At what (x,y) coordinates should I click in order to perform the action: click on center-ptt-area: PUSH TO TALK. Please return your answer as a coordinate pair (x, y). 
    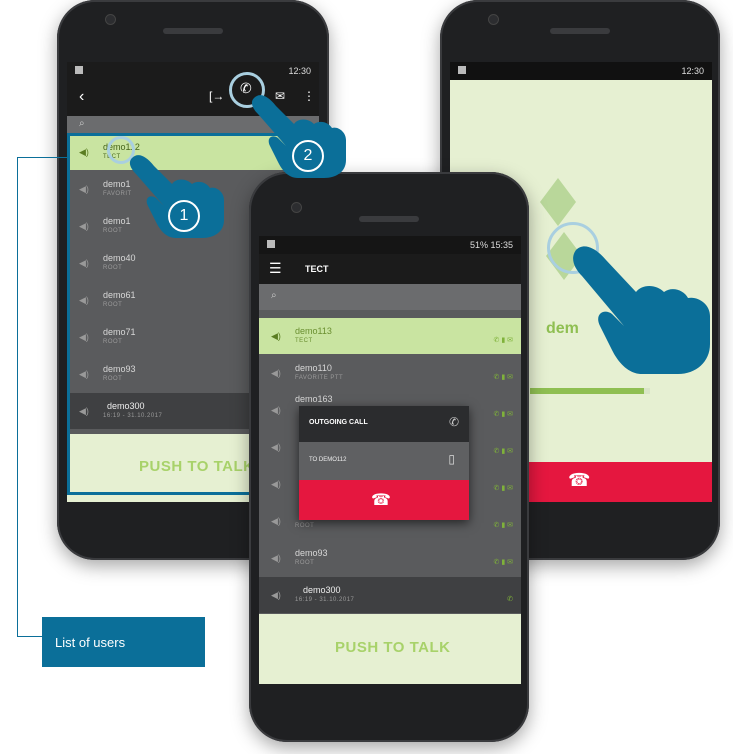
    Looking at the image, I should click on (390, 649).